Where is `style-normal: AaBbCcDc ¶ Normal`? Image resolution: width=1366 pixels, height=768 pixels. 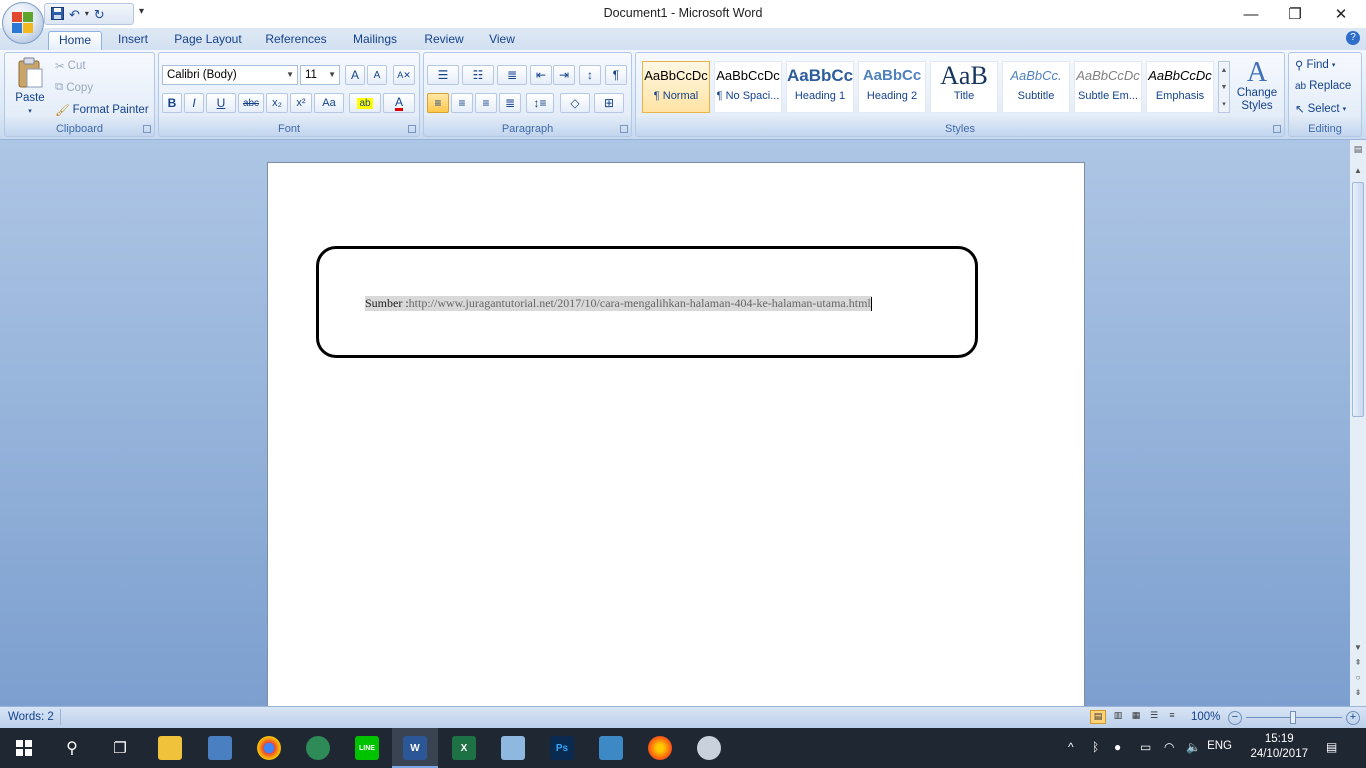 style-normal: AaBbCcDc ¶ Normal is located at coordinates (676, 87).